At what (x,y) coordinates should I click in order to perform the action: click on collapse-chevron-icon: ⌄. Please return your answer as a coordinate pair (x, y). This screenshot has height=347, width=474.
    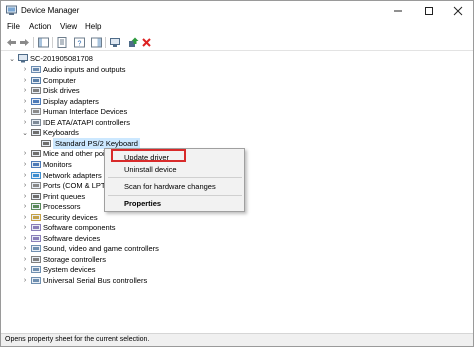
    Looking at the image, I should click on (25, 132).